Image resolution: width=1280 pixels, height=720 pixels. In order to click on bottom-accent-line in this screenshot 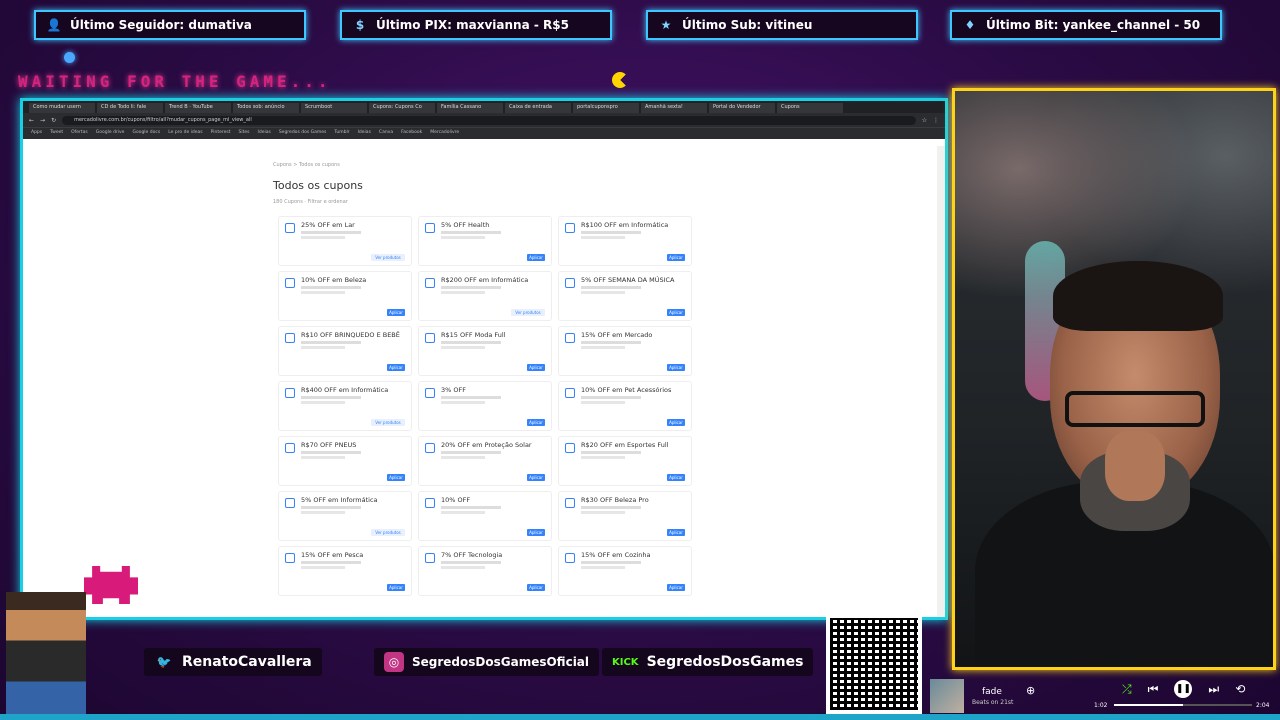, I will do `click(640, 717)`.